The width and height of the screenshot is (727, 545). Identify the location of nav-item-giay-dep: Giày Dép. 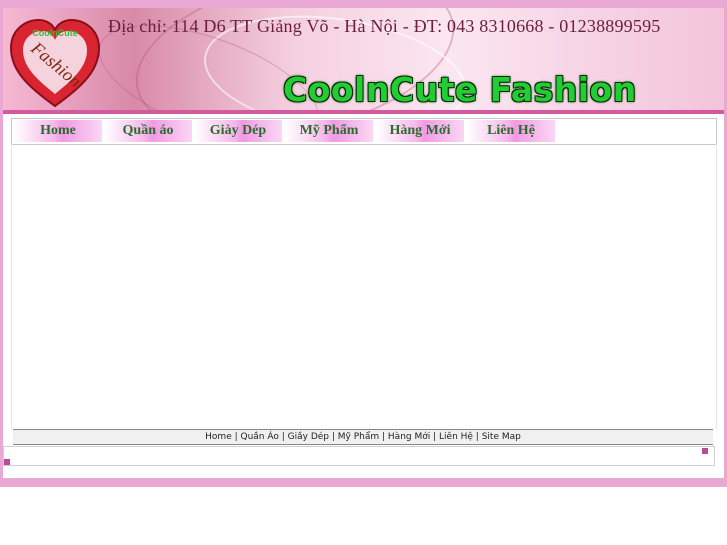
(238, 131).